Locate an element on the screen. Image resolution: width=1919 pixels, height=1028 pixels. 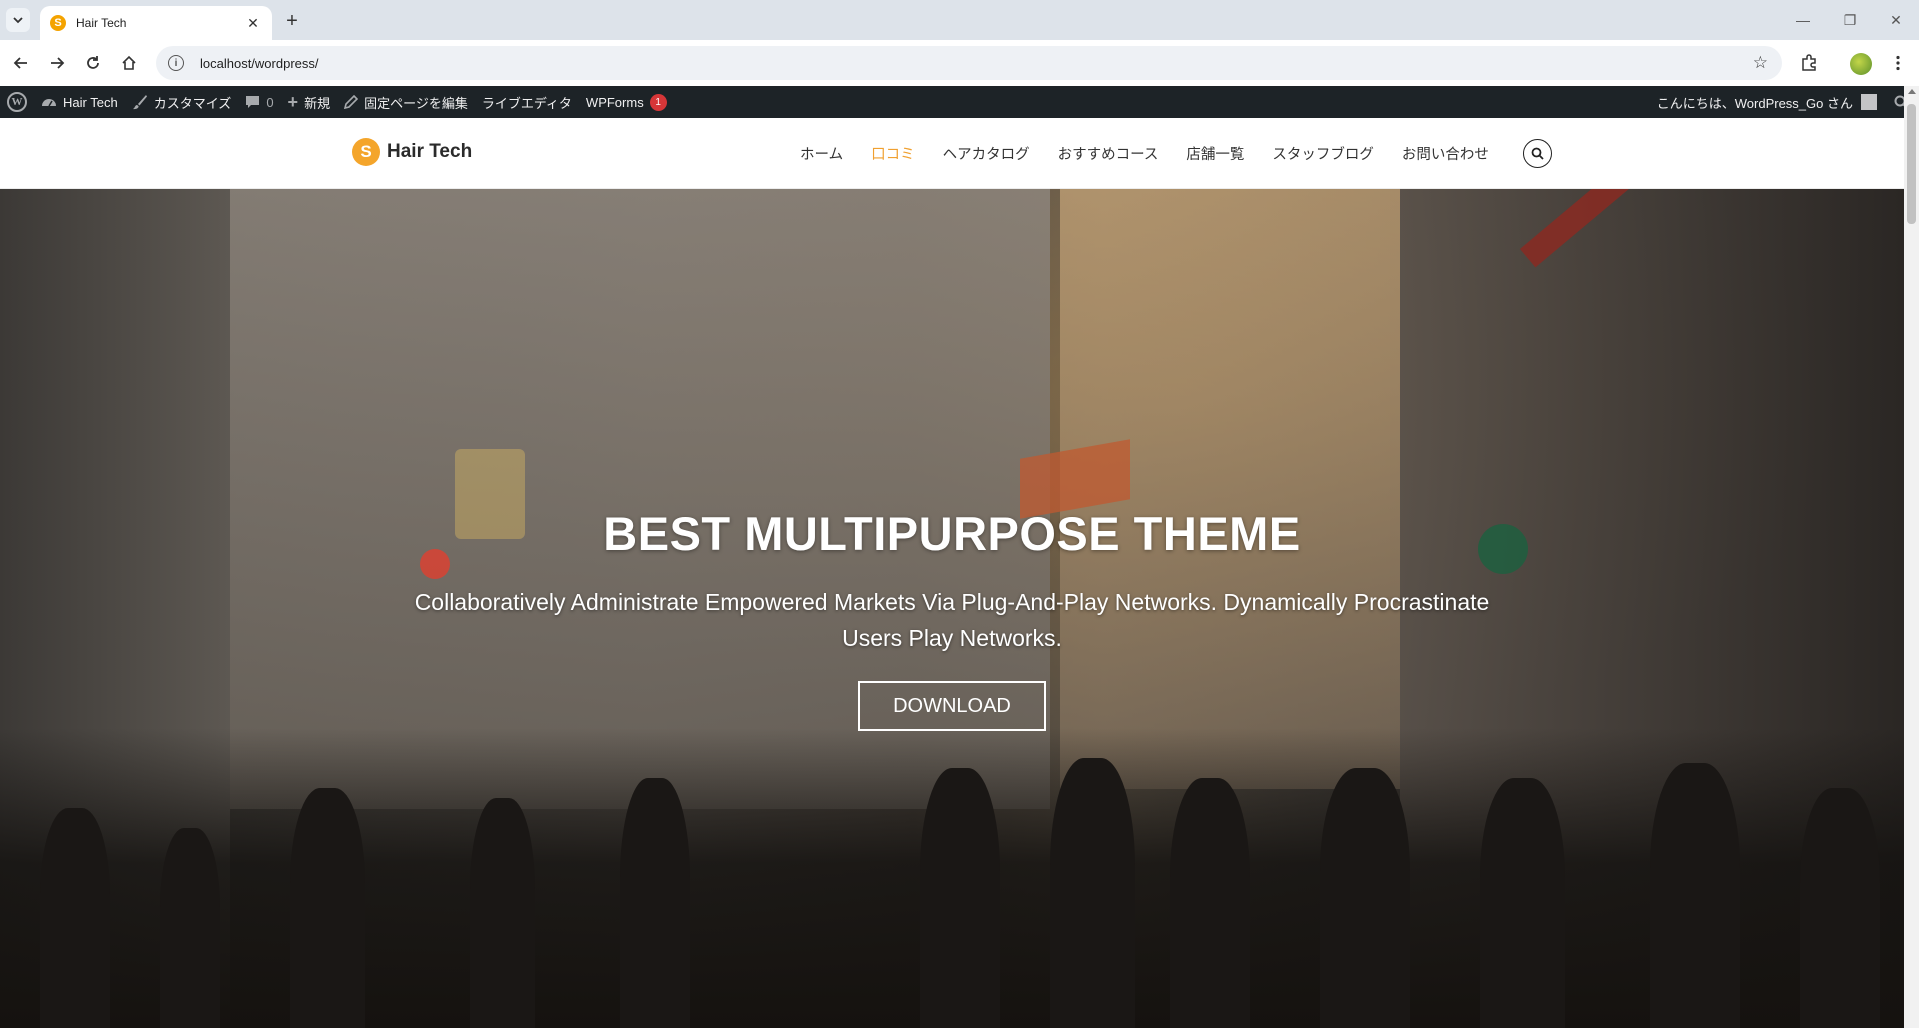
pencil-icon is located at coordinates (351, 102).